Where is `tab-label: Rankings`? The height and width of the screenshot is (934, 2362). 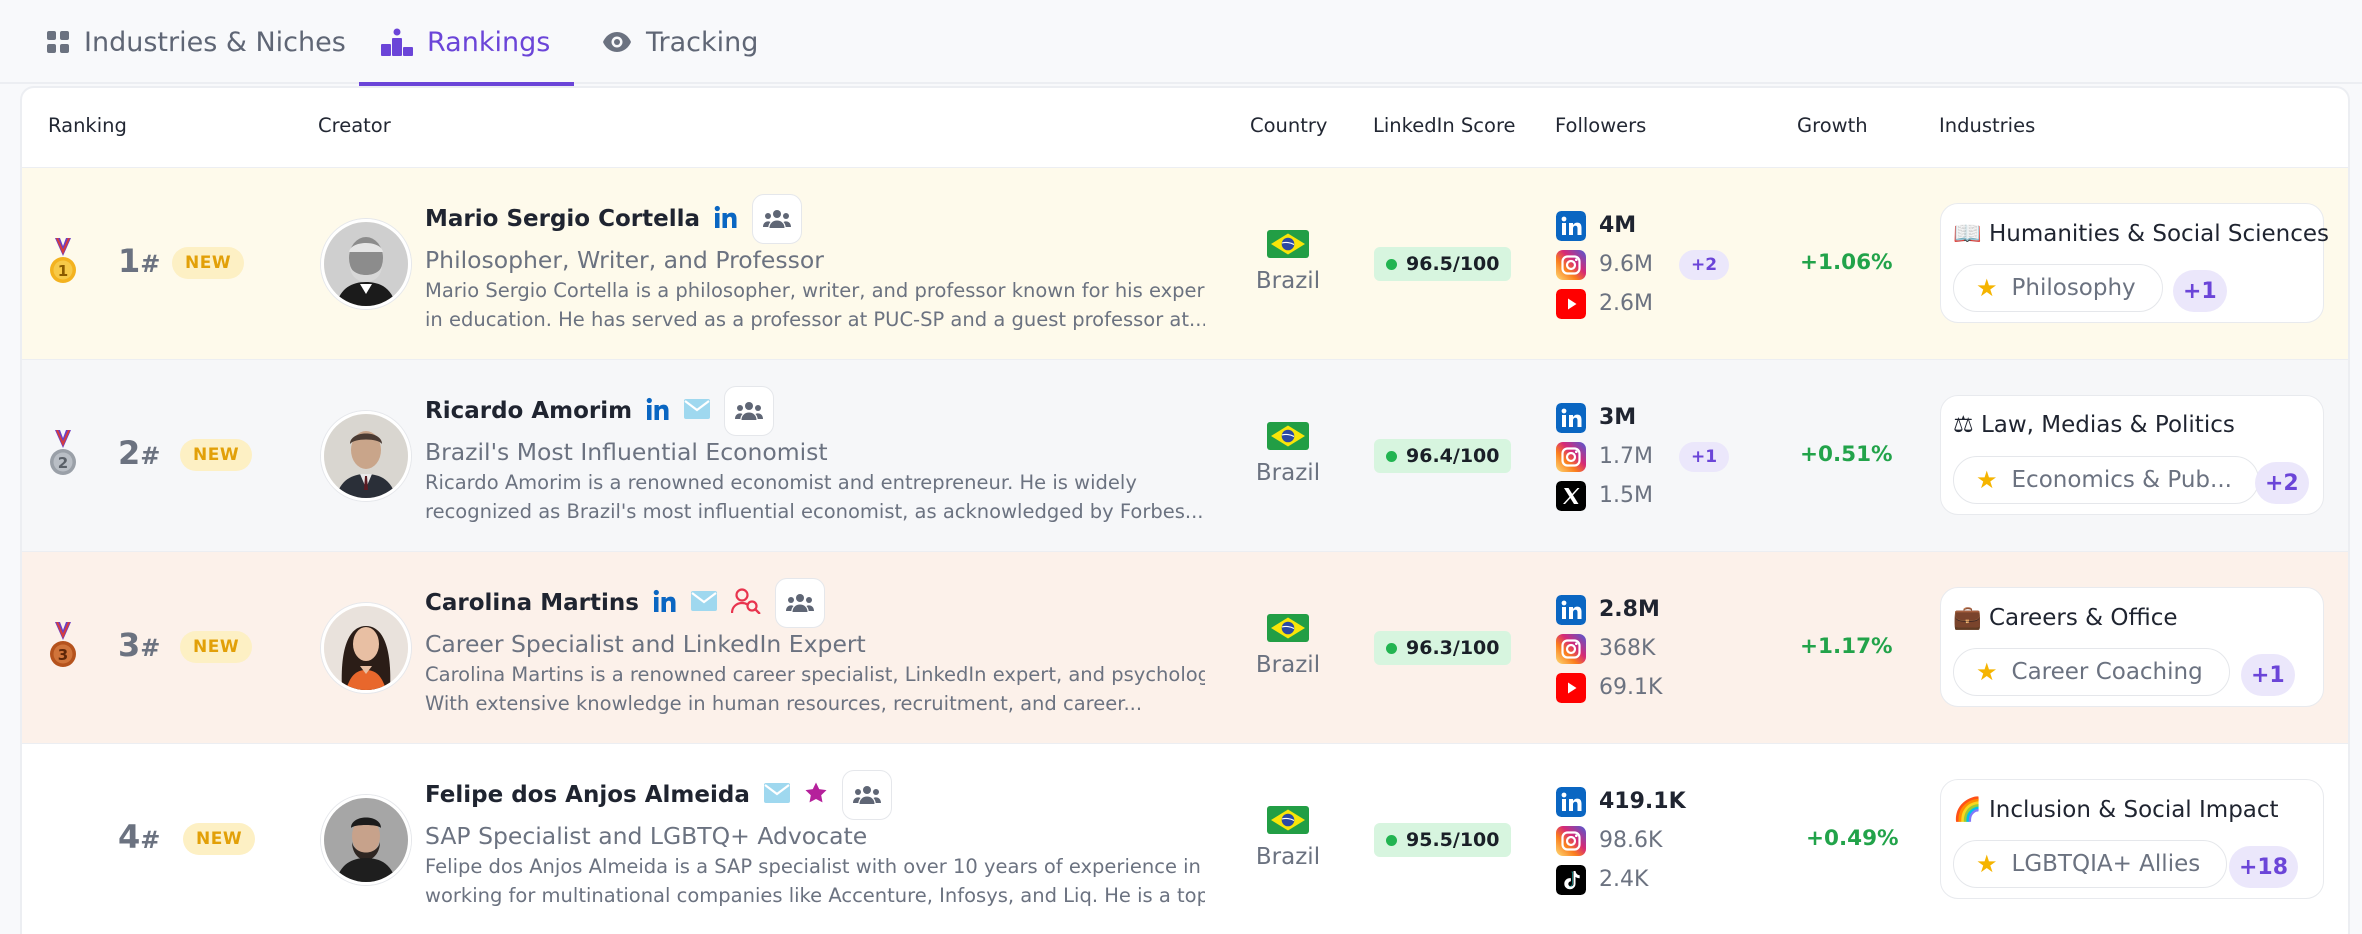 tab-label: Rankings is located at coordinates (489, 42).